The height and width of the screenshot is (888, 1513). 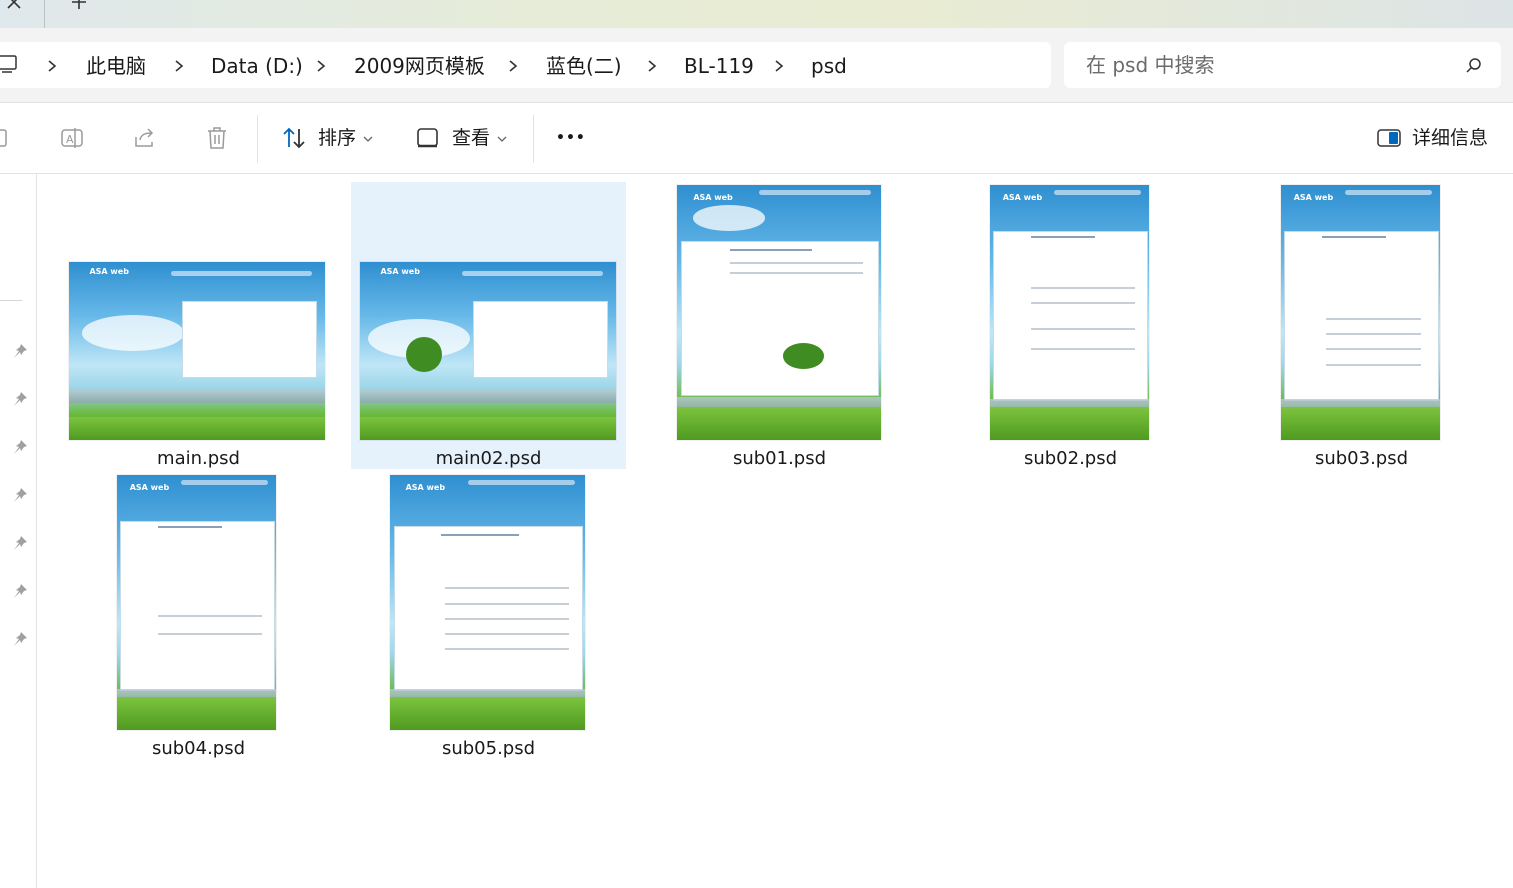 What do you see at coordinates (198, 749) in the screenshot?
I see `file-name: sub04.psd` at bounding box center [198, 749].